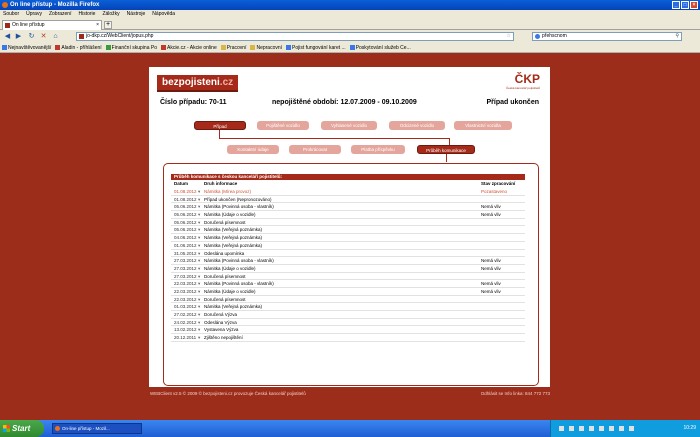 This screenshot has width=700, height=437. What do you see at coordinates (253, 149) in the screenshot?
I see `tab-kontaktni-udaje: Kontaktní údaje` at bounding box center [253, 149].